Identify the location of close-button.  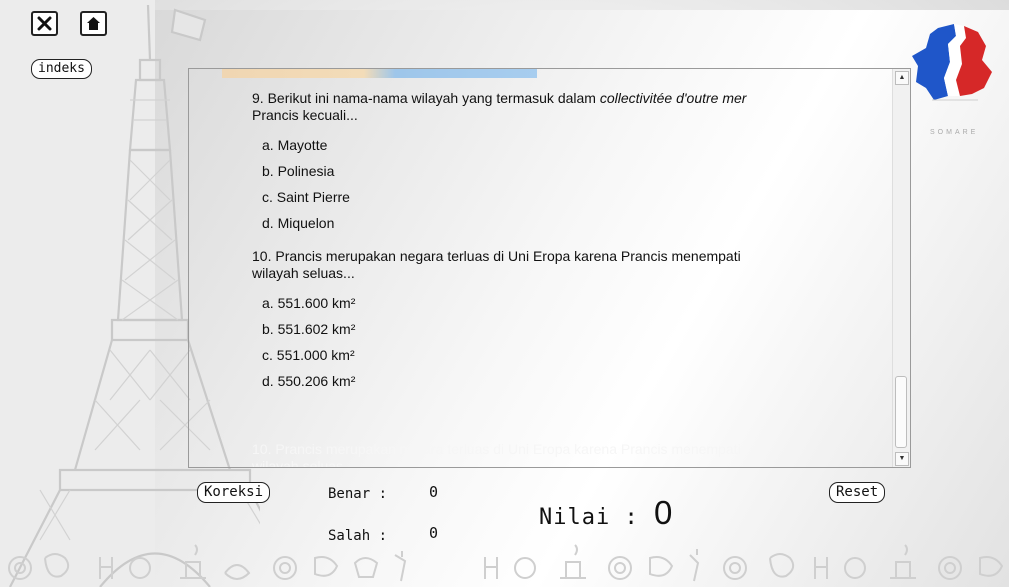
(44, 23).